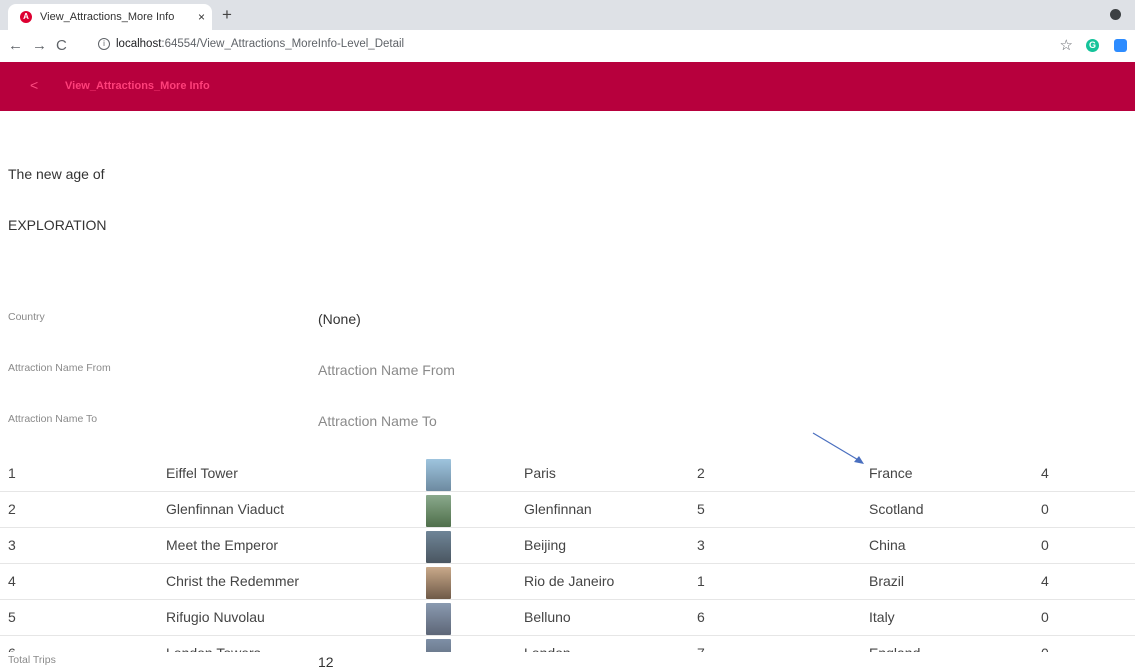  Describe the element at coordinates (545, 545) in the screenshot. I see `city-name-cell: Beijing` at that location.